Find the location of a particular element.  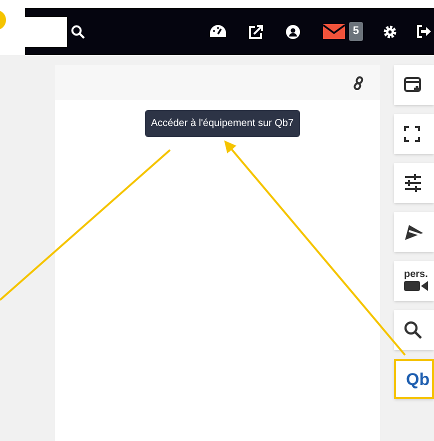

notification-count: 5 is located at coordinates (355, 31).